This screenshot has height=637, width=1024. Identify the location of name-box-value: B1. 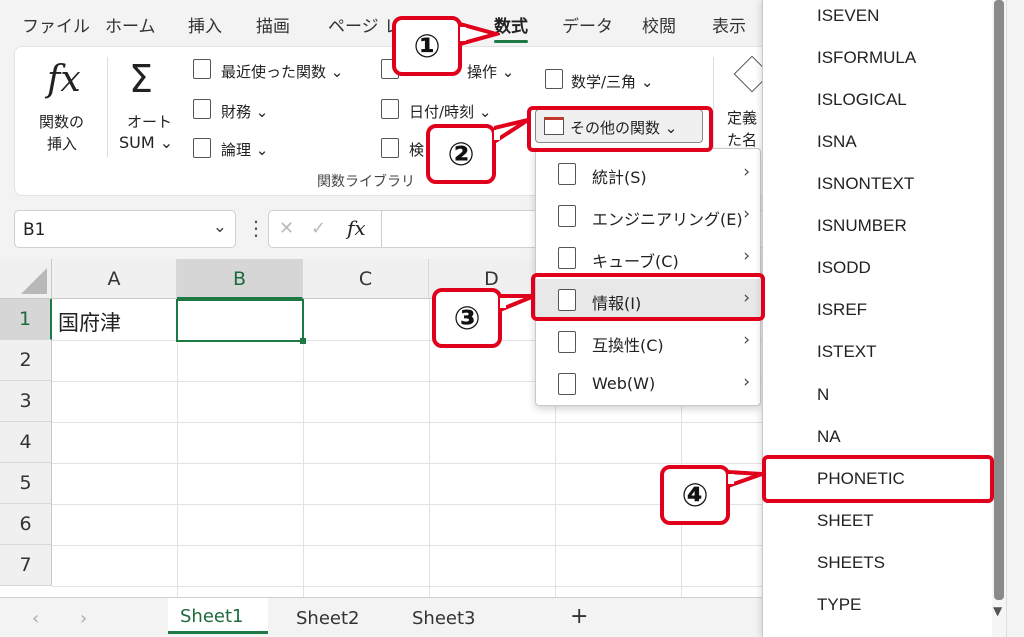
(34, 230).